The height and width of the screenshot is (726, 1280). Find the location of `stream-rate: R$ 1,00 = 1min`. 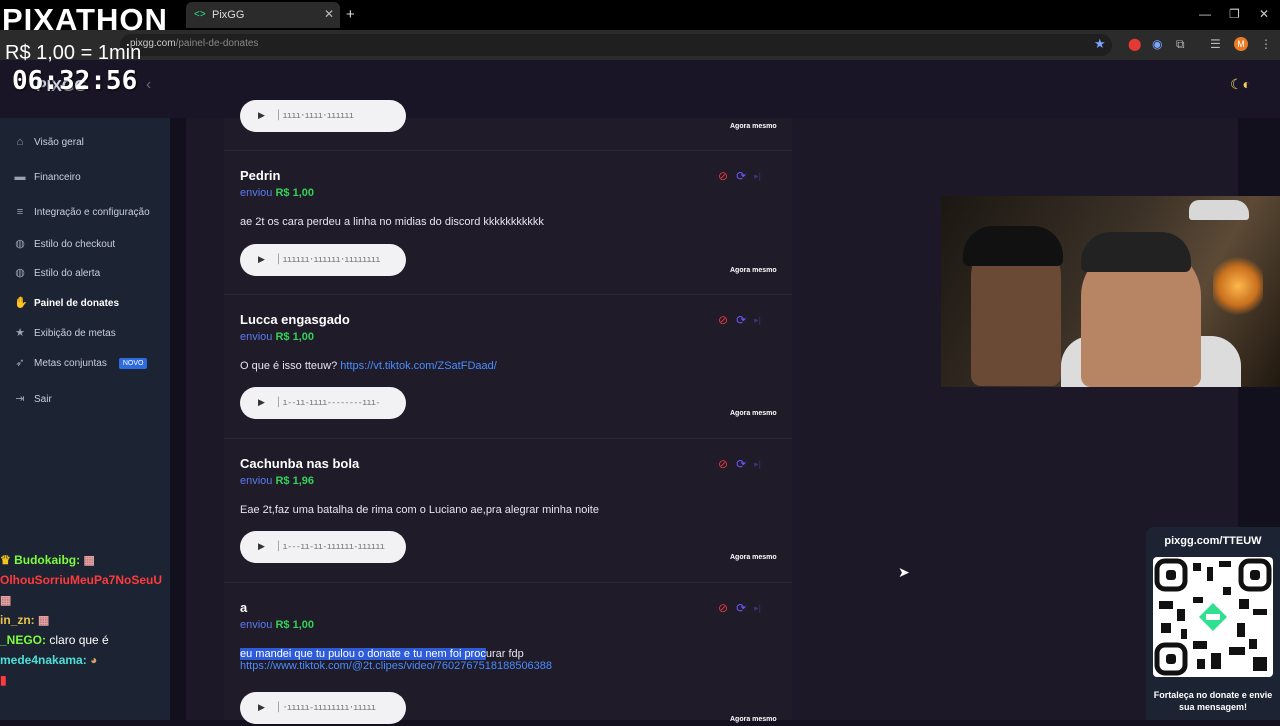

stream-rate: R$ 1,00 = 1min is located at coordinates (73, 53).